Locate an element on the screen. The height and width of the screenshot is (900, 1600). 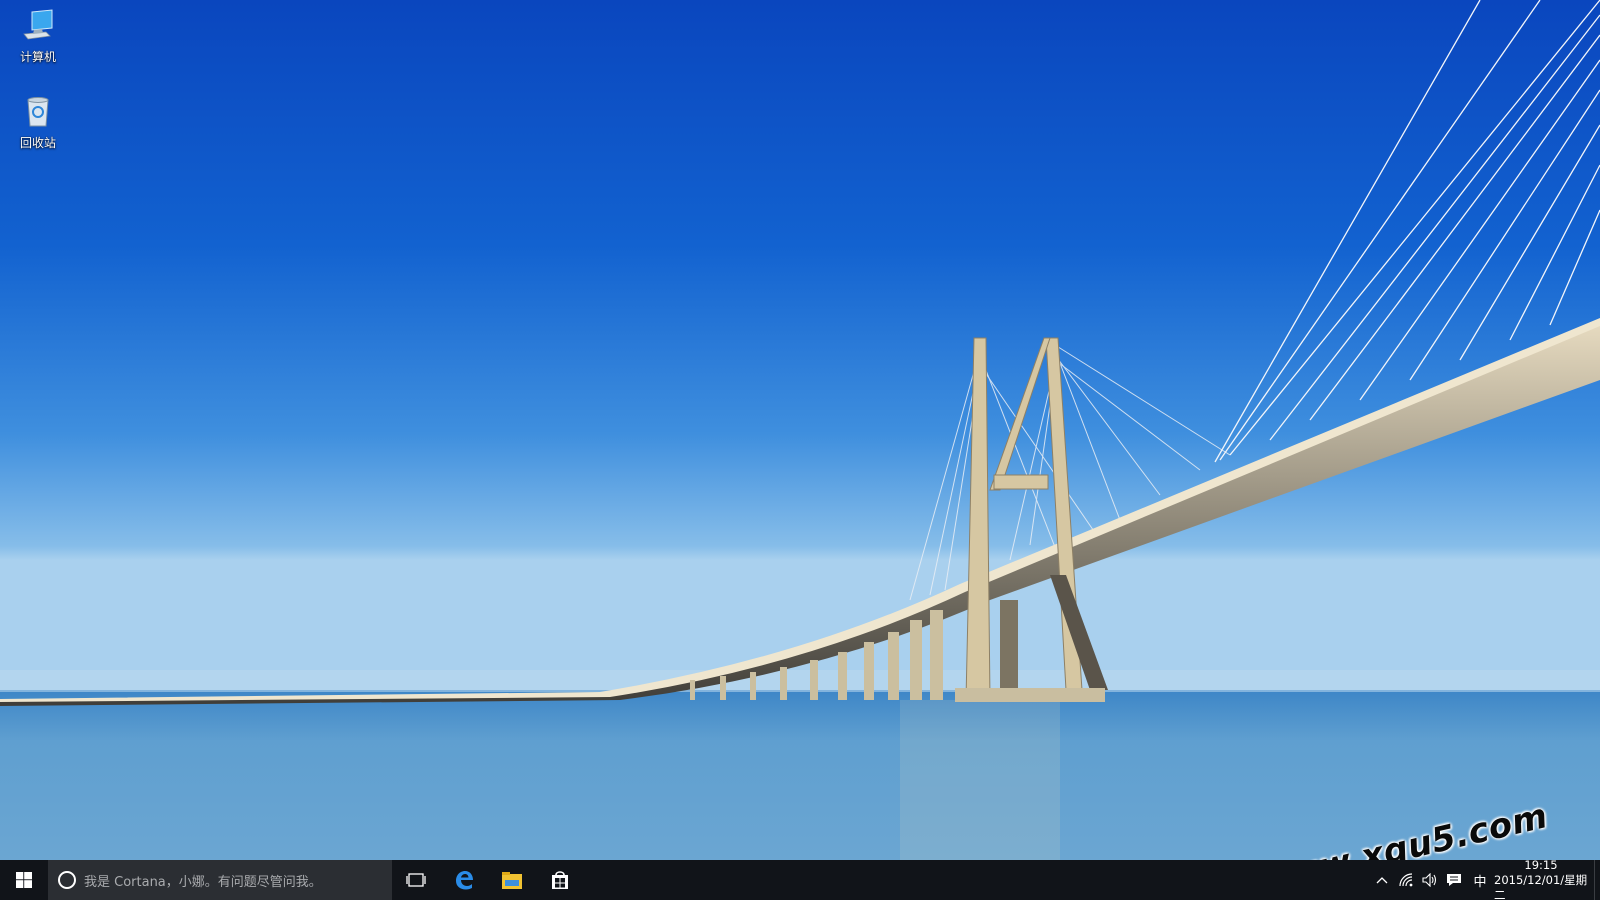
file-explorer-button is located at coordinates (512, 880).